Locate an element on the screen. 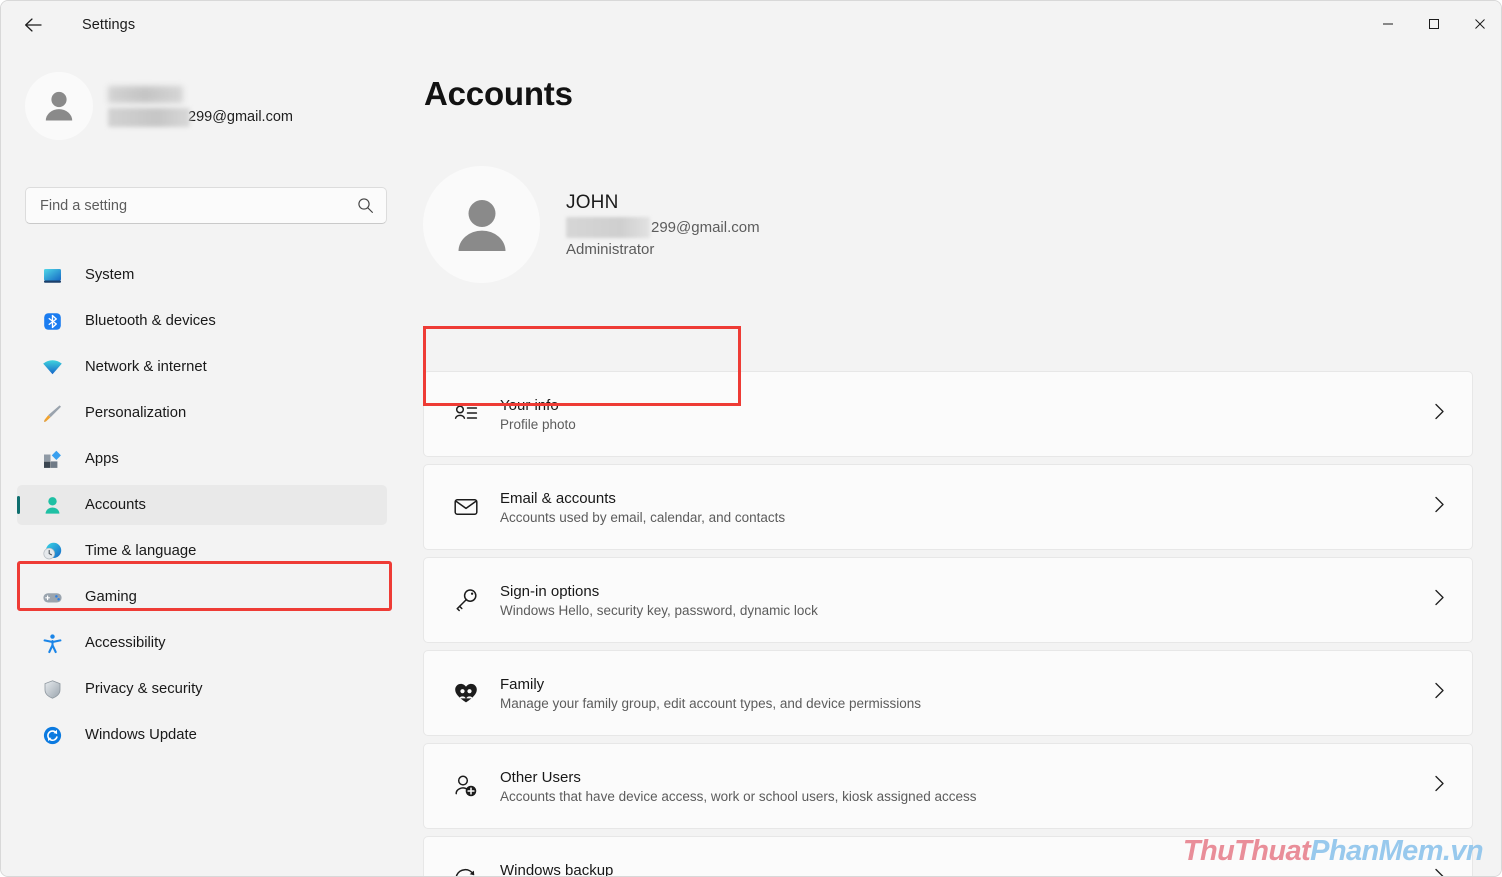 The height and width of the screenshot is (877, 1502). redacted-name is located at coordinates (145, 94).